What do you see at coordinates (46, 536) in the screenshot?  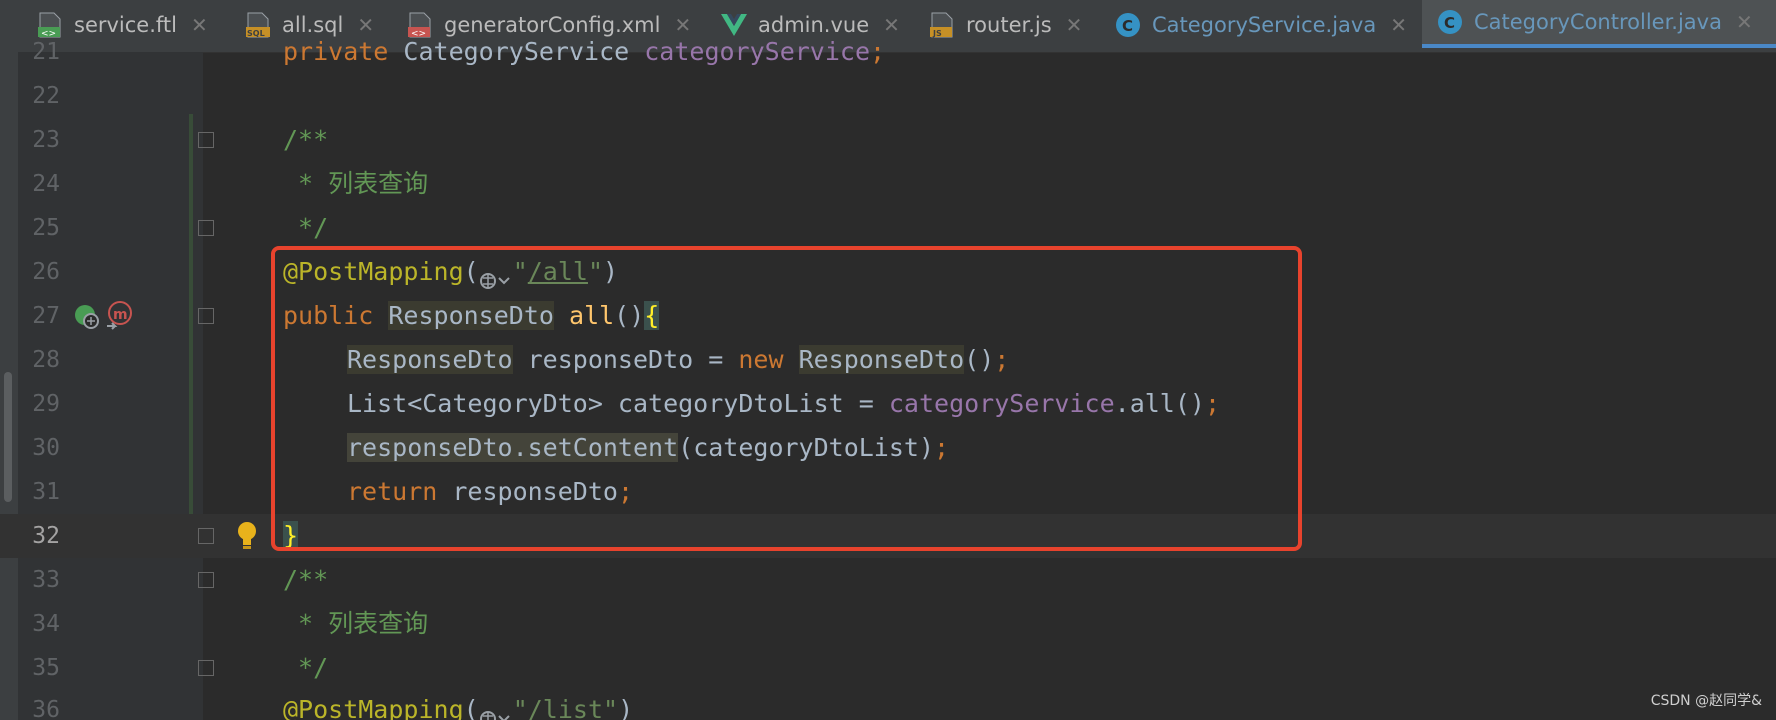 I see `line-number: 32` at bounding box center [46, 536].